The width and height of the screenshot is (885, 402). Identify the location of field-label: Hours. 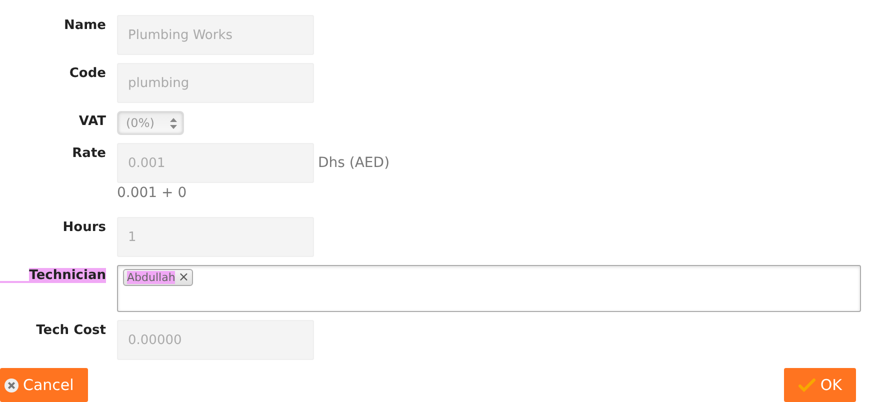
(84, 227).